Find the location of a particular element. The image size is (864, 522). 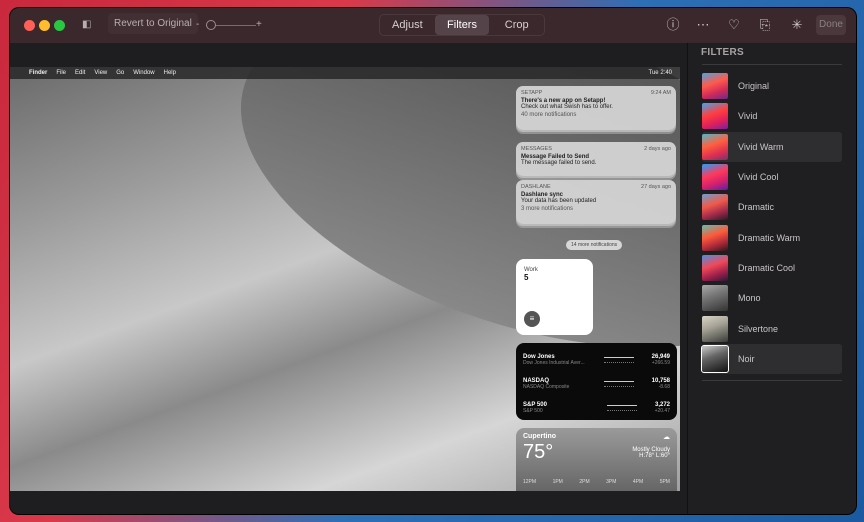

more-icon: ⋯ is located at coordinates (703, 25).